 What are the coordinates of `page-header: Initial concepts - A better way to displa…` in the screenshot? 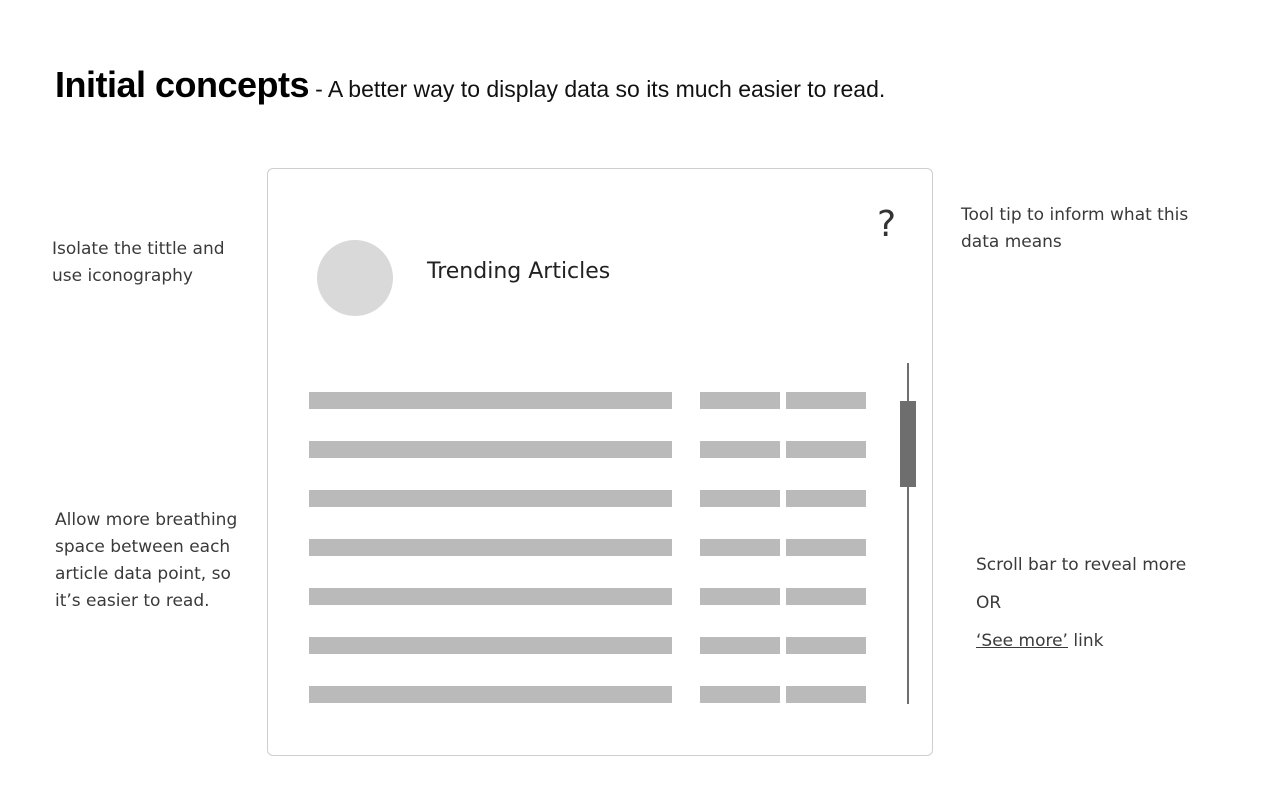 It's located at (470, 85).